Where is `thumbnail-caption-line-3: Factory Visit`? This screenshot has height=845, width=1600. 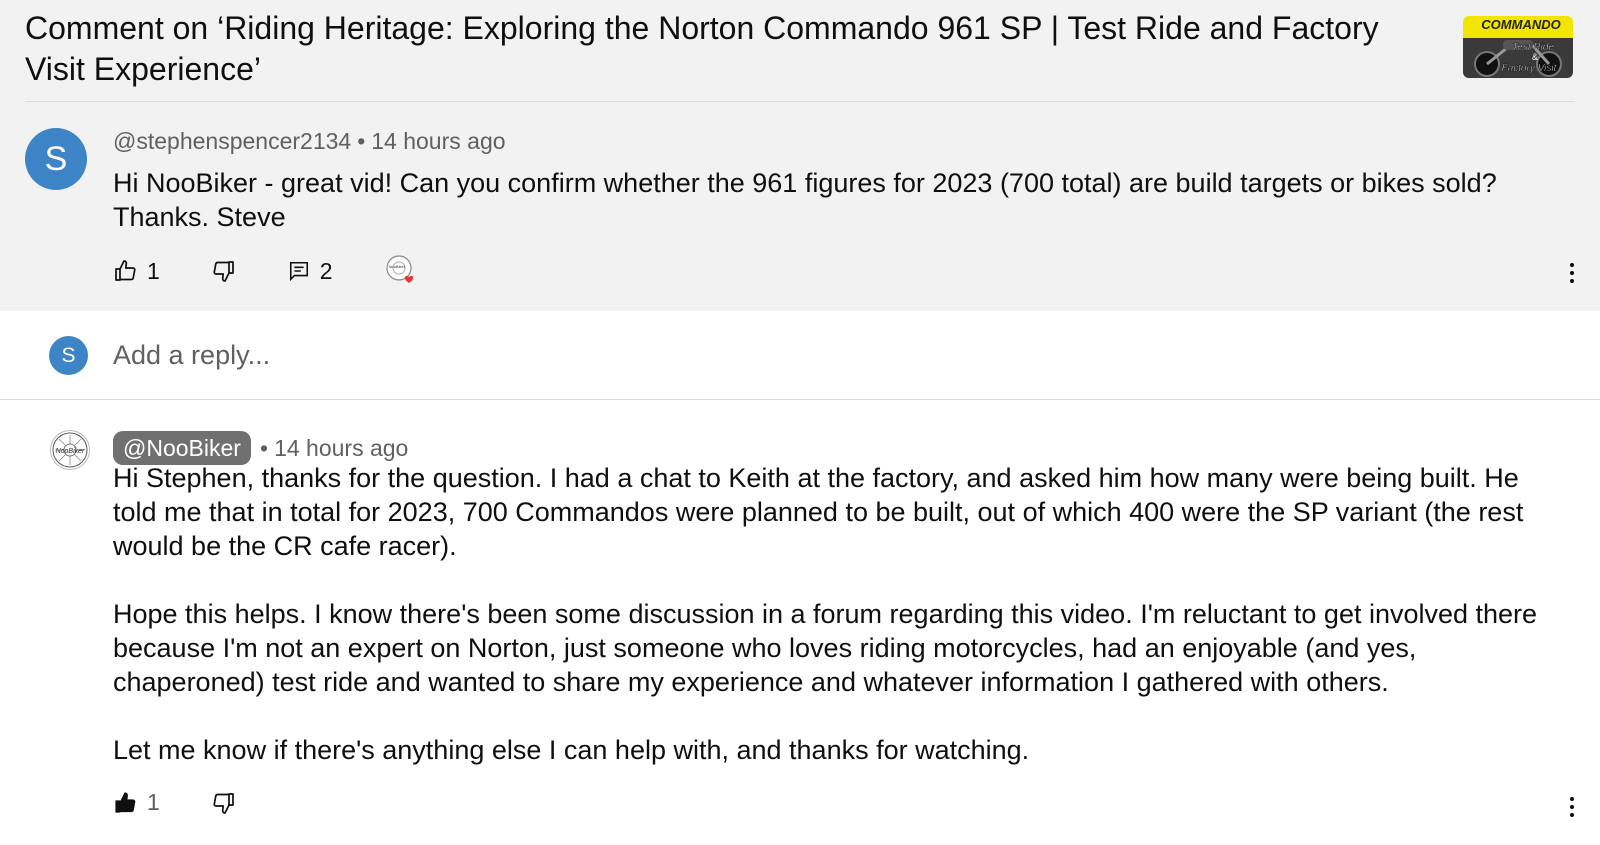 thumbnail-caption-line-3: Factory Visit is located at coordinates (1530, 68).